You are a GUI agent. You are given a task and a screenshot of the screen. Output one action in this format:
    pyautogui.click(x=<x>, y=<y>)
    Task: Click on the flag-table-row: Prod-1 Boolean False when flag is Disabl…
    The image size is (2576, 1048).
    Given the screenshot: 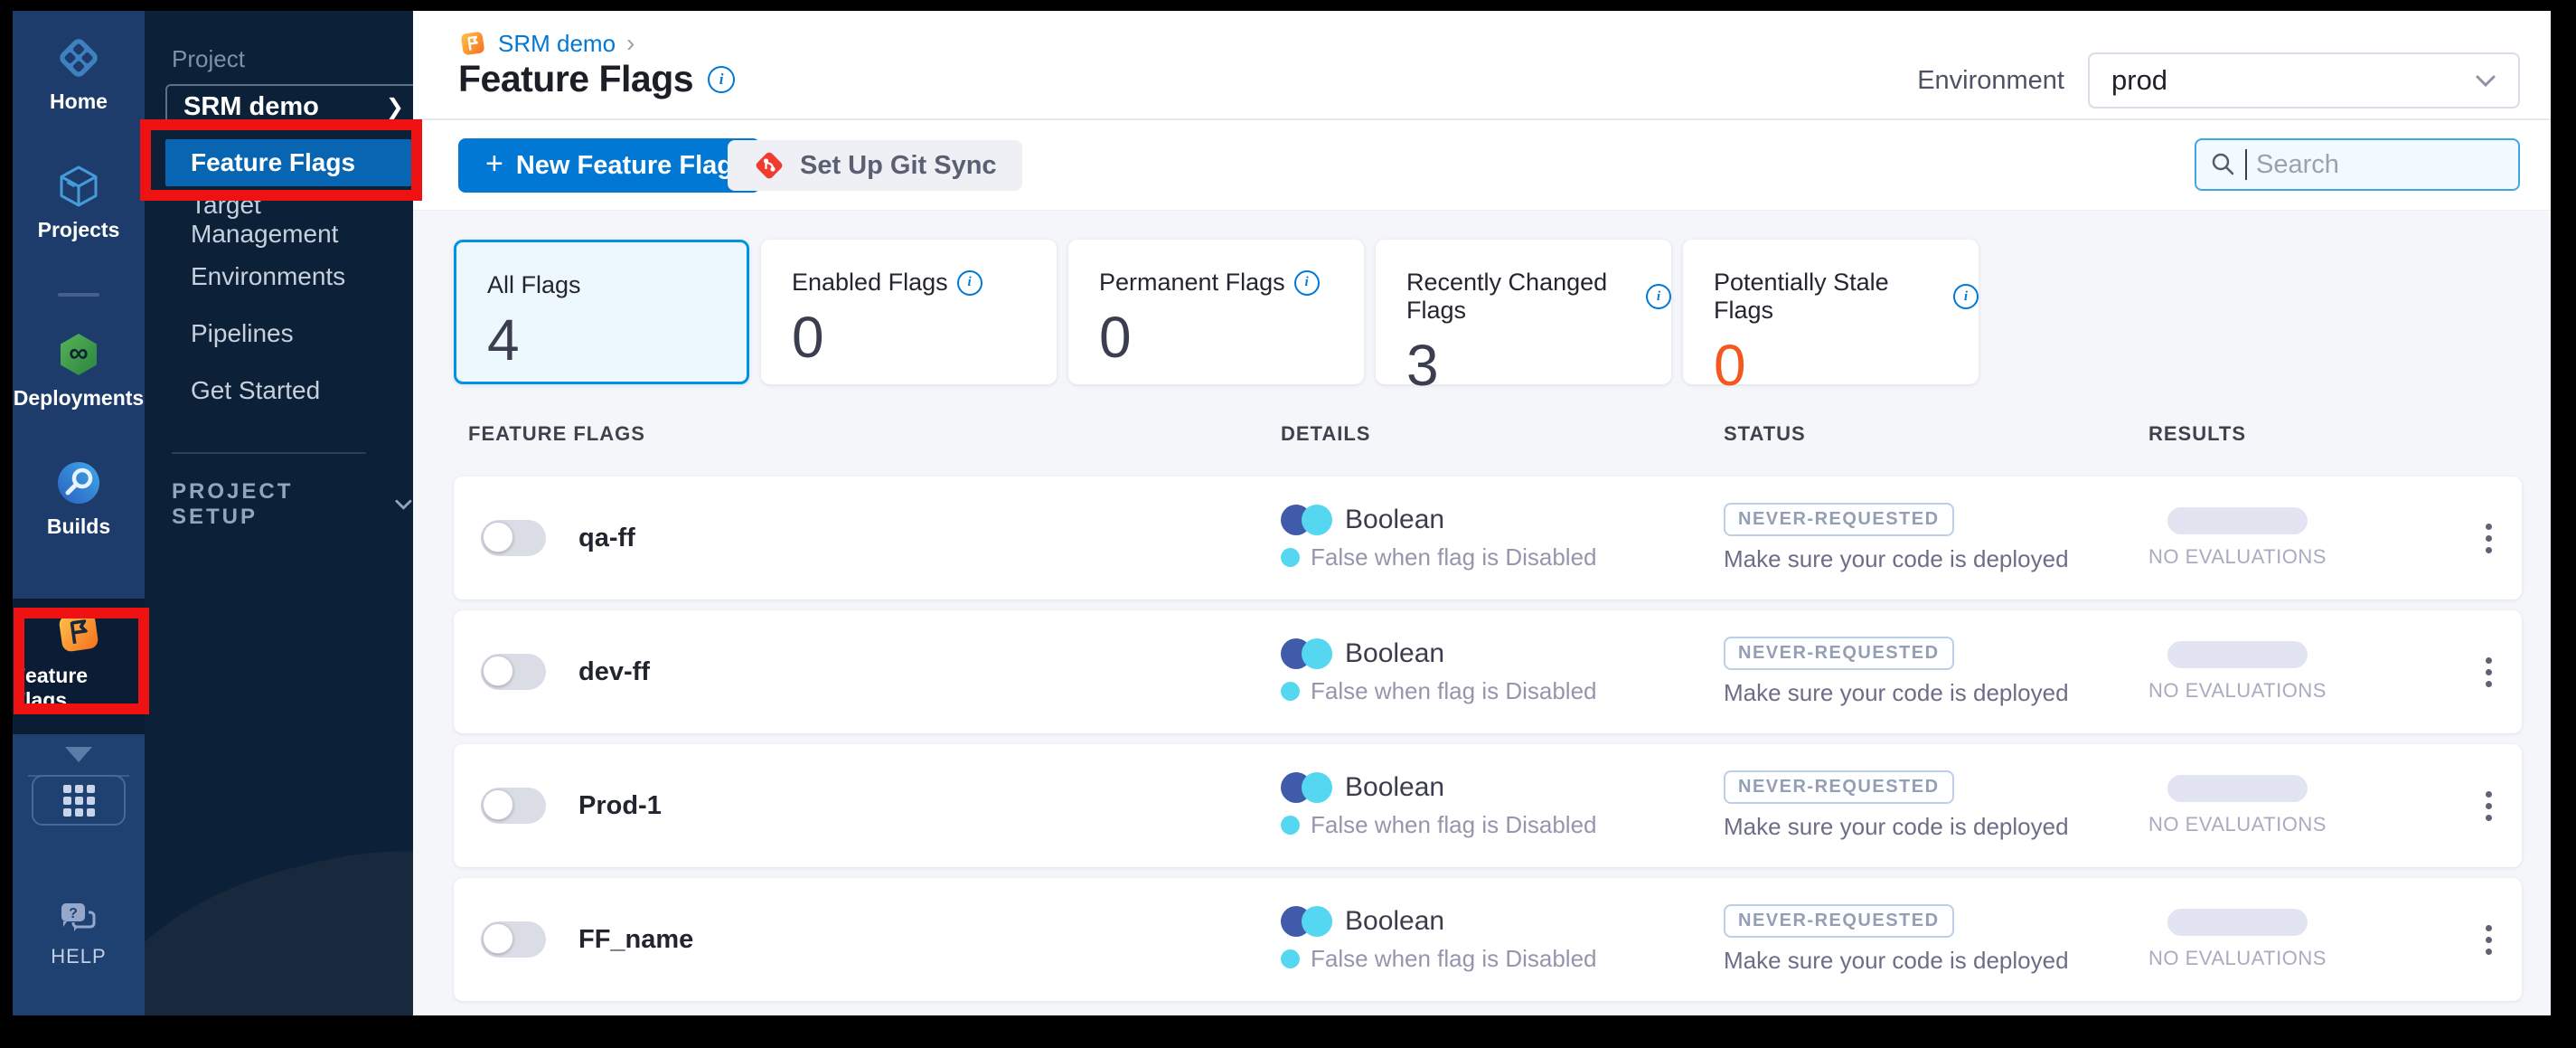 What is the action you would take?
    pyautogui.click(x=1488, y=805)
    